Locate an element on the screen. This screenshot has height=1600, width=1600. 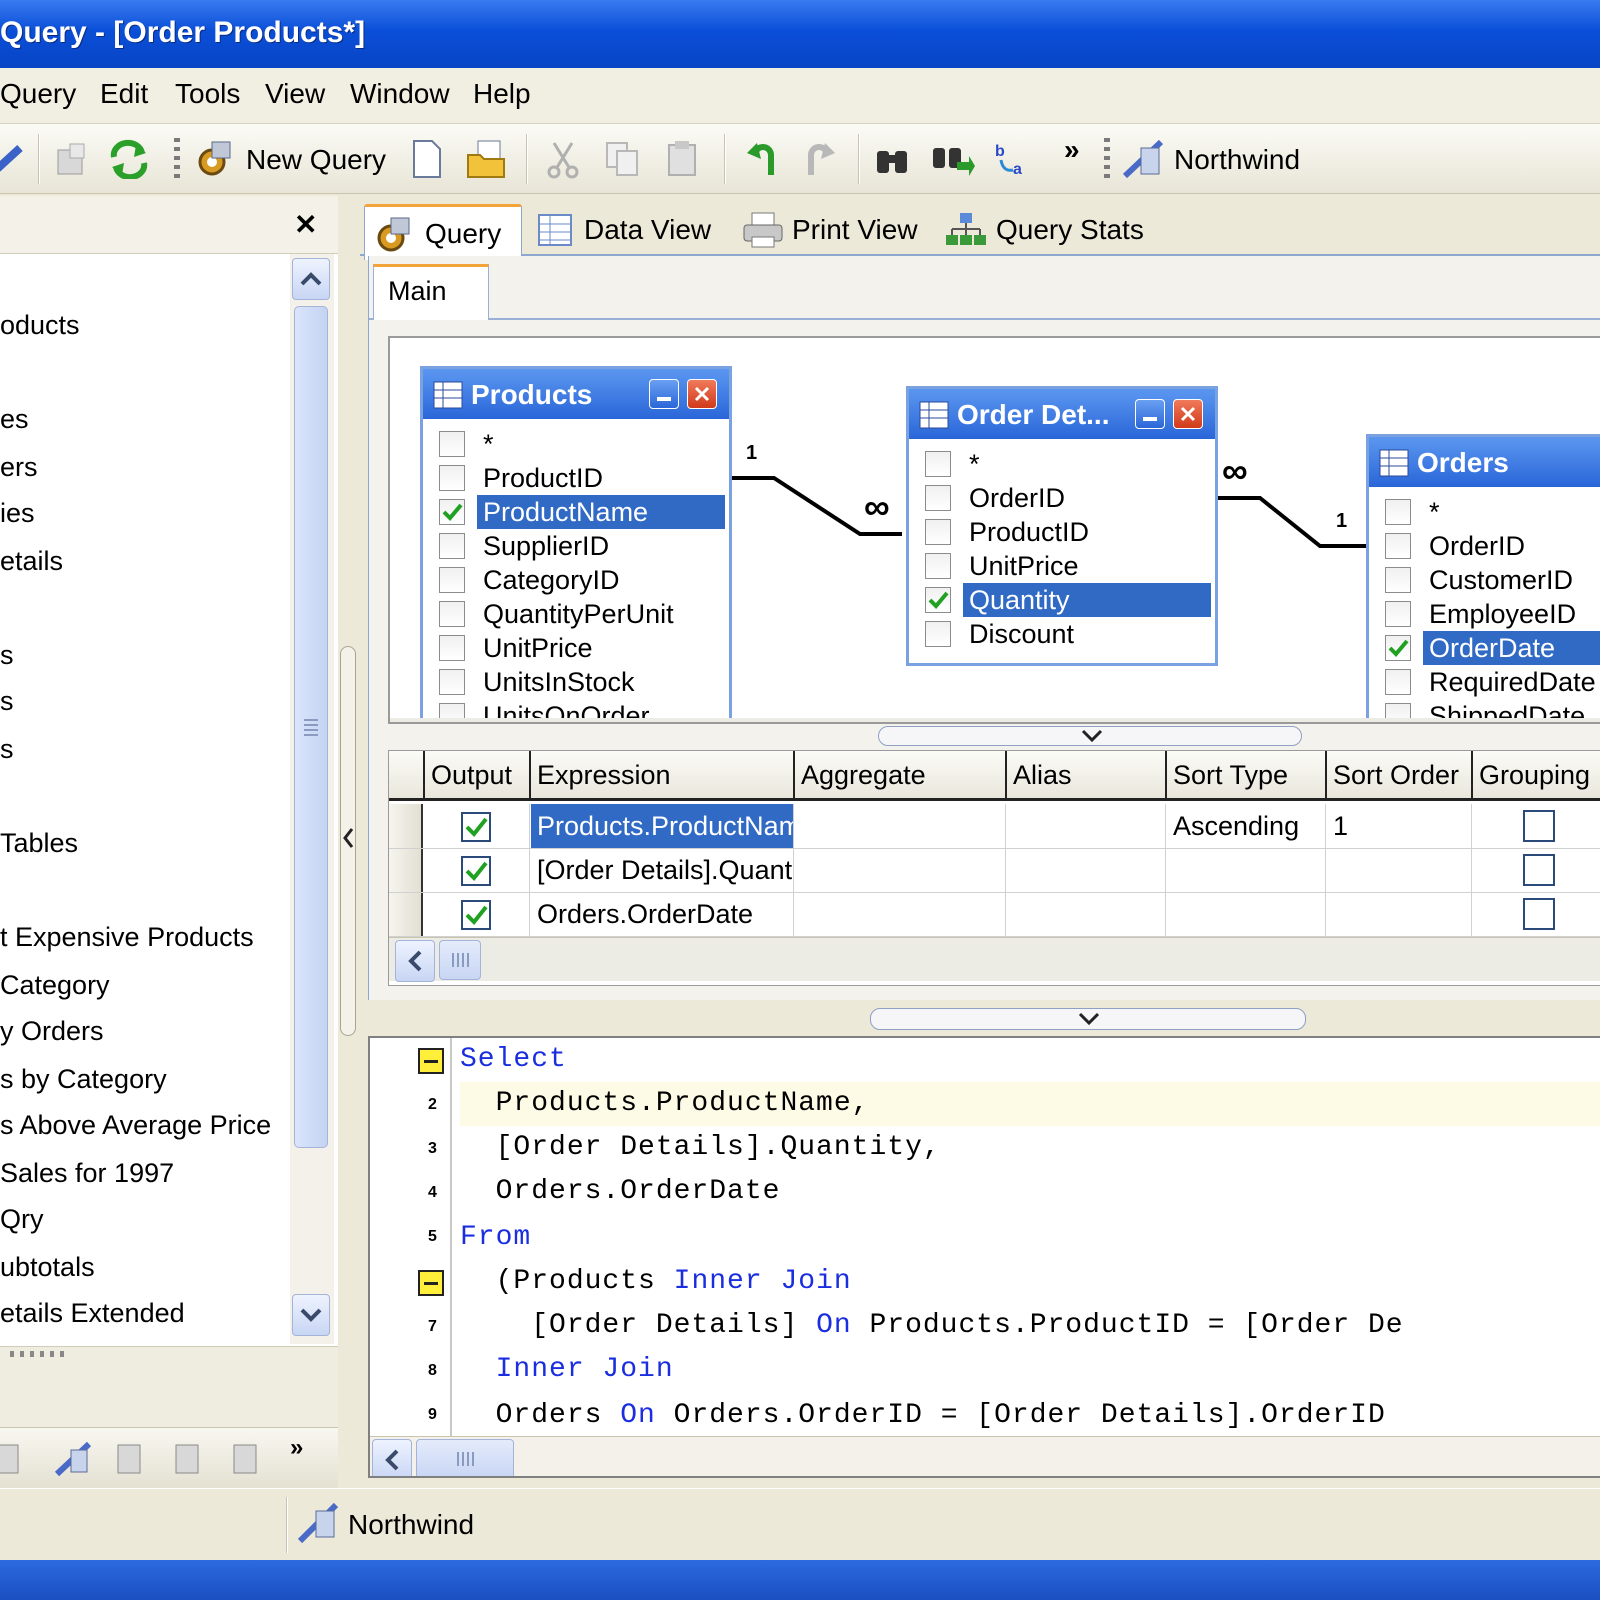
field-row: OrderDate is located at coordinates (1492, 648).